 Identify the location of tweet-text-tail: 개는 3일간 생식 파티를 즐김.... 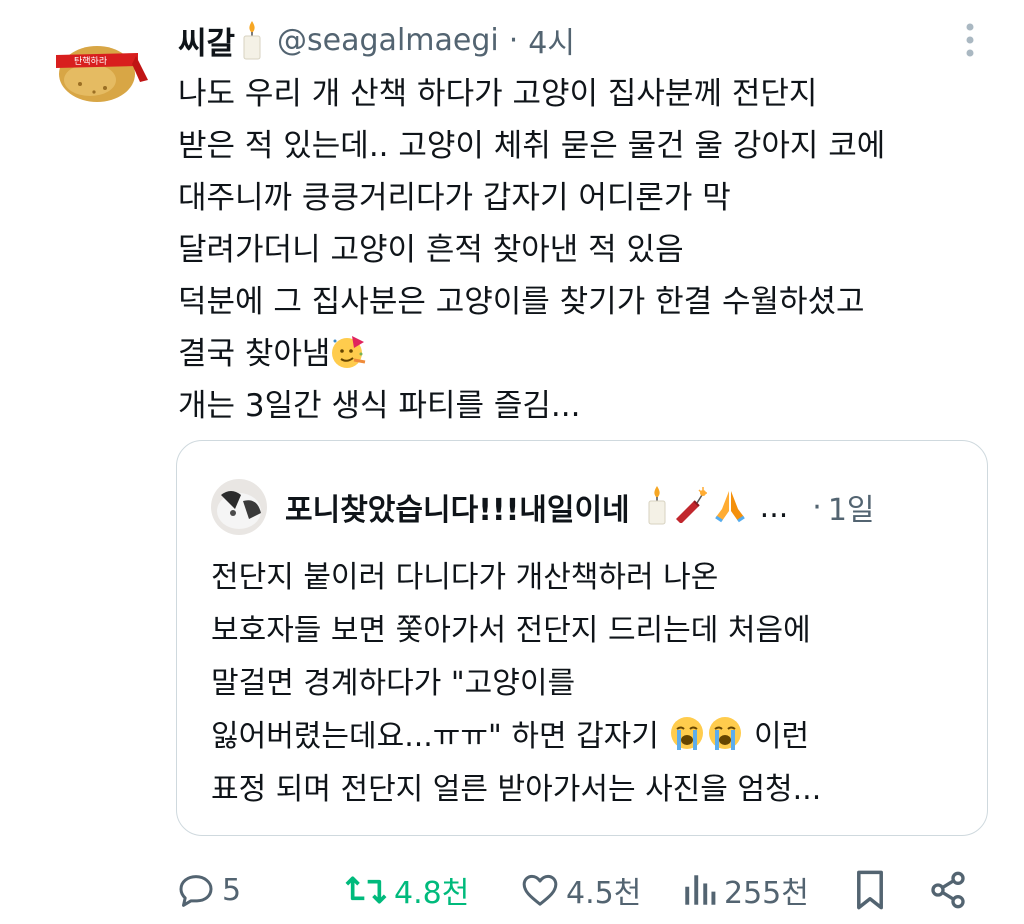
(379, 406).